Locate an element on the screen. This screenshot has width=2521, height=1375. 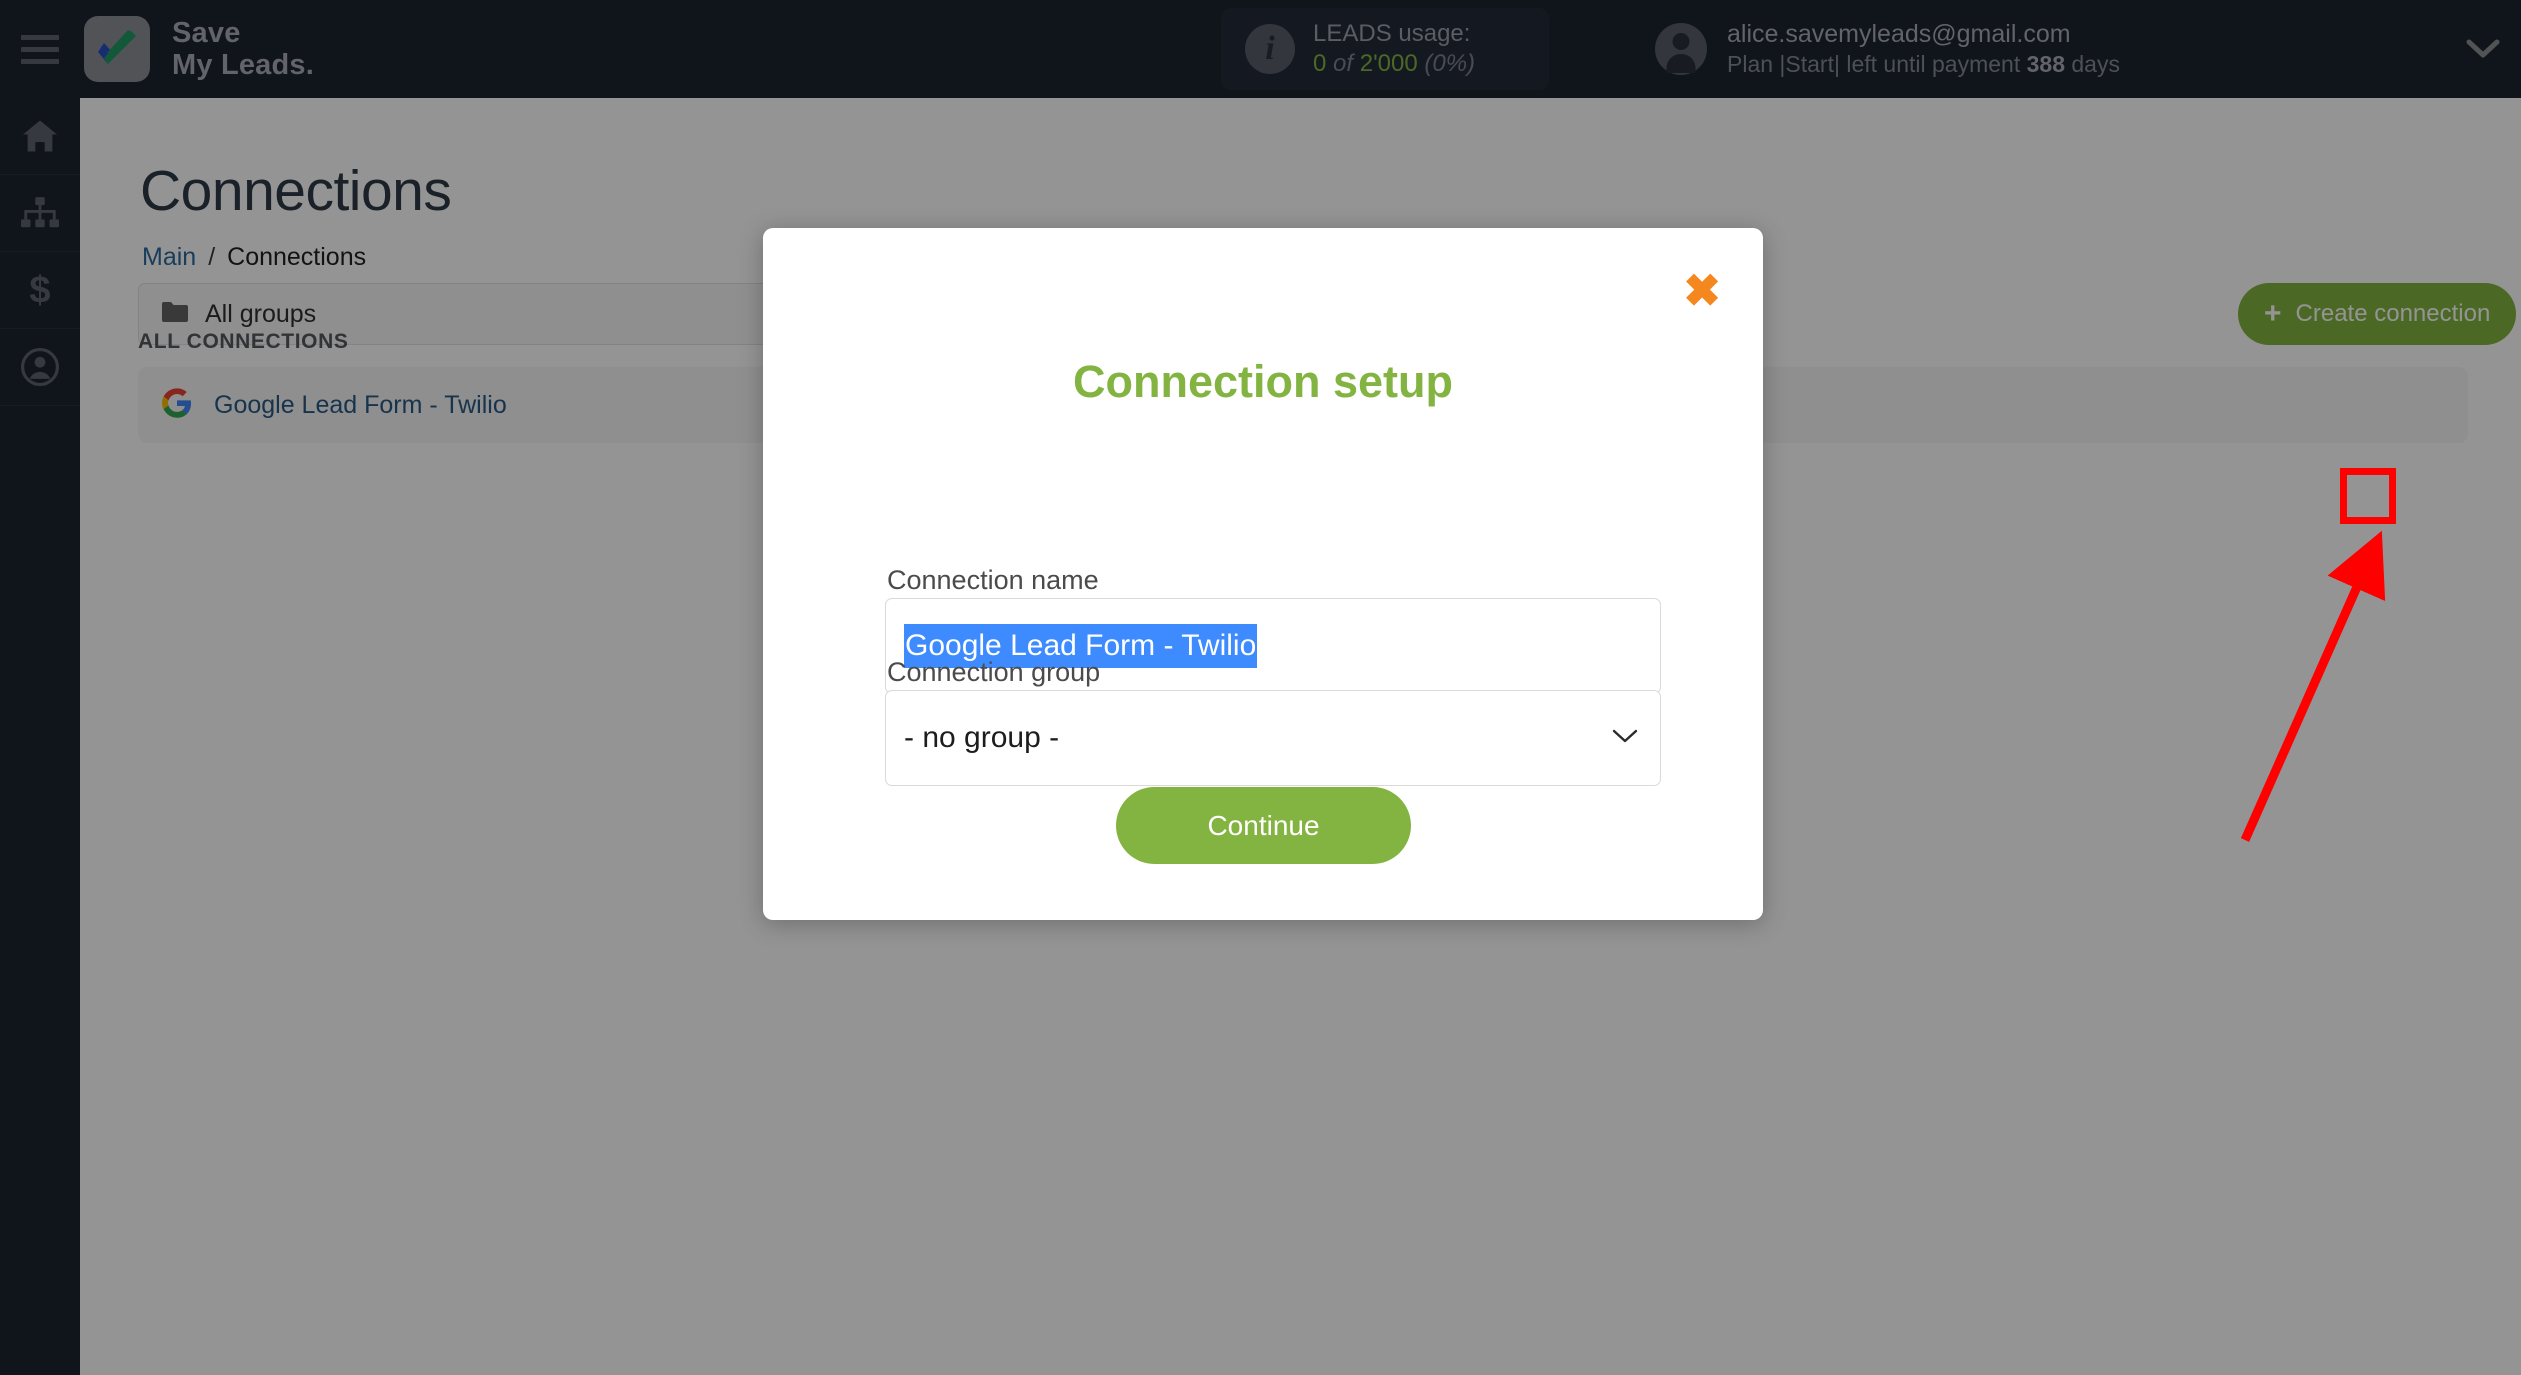
connection-group-value: - no group - is located at coordinates (982, 737).